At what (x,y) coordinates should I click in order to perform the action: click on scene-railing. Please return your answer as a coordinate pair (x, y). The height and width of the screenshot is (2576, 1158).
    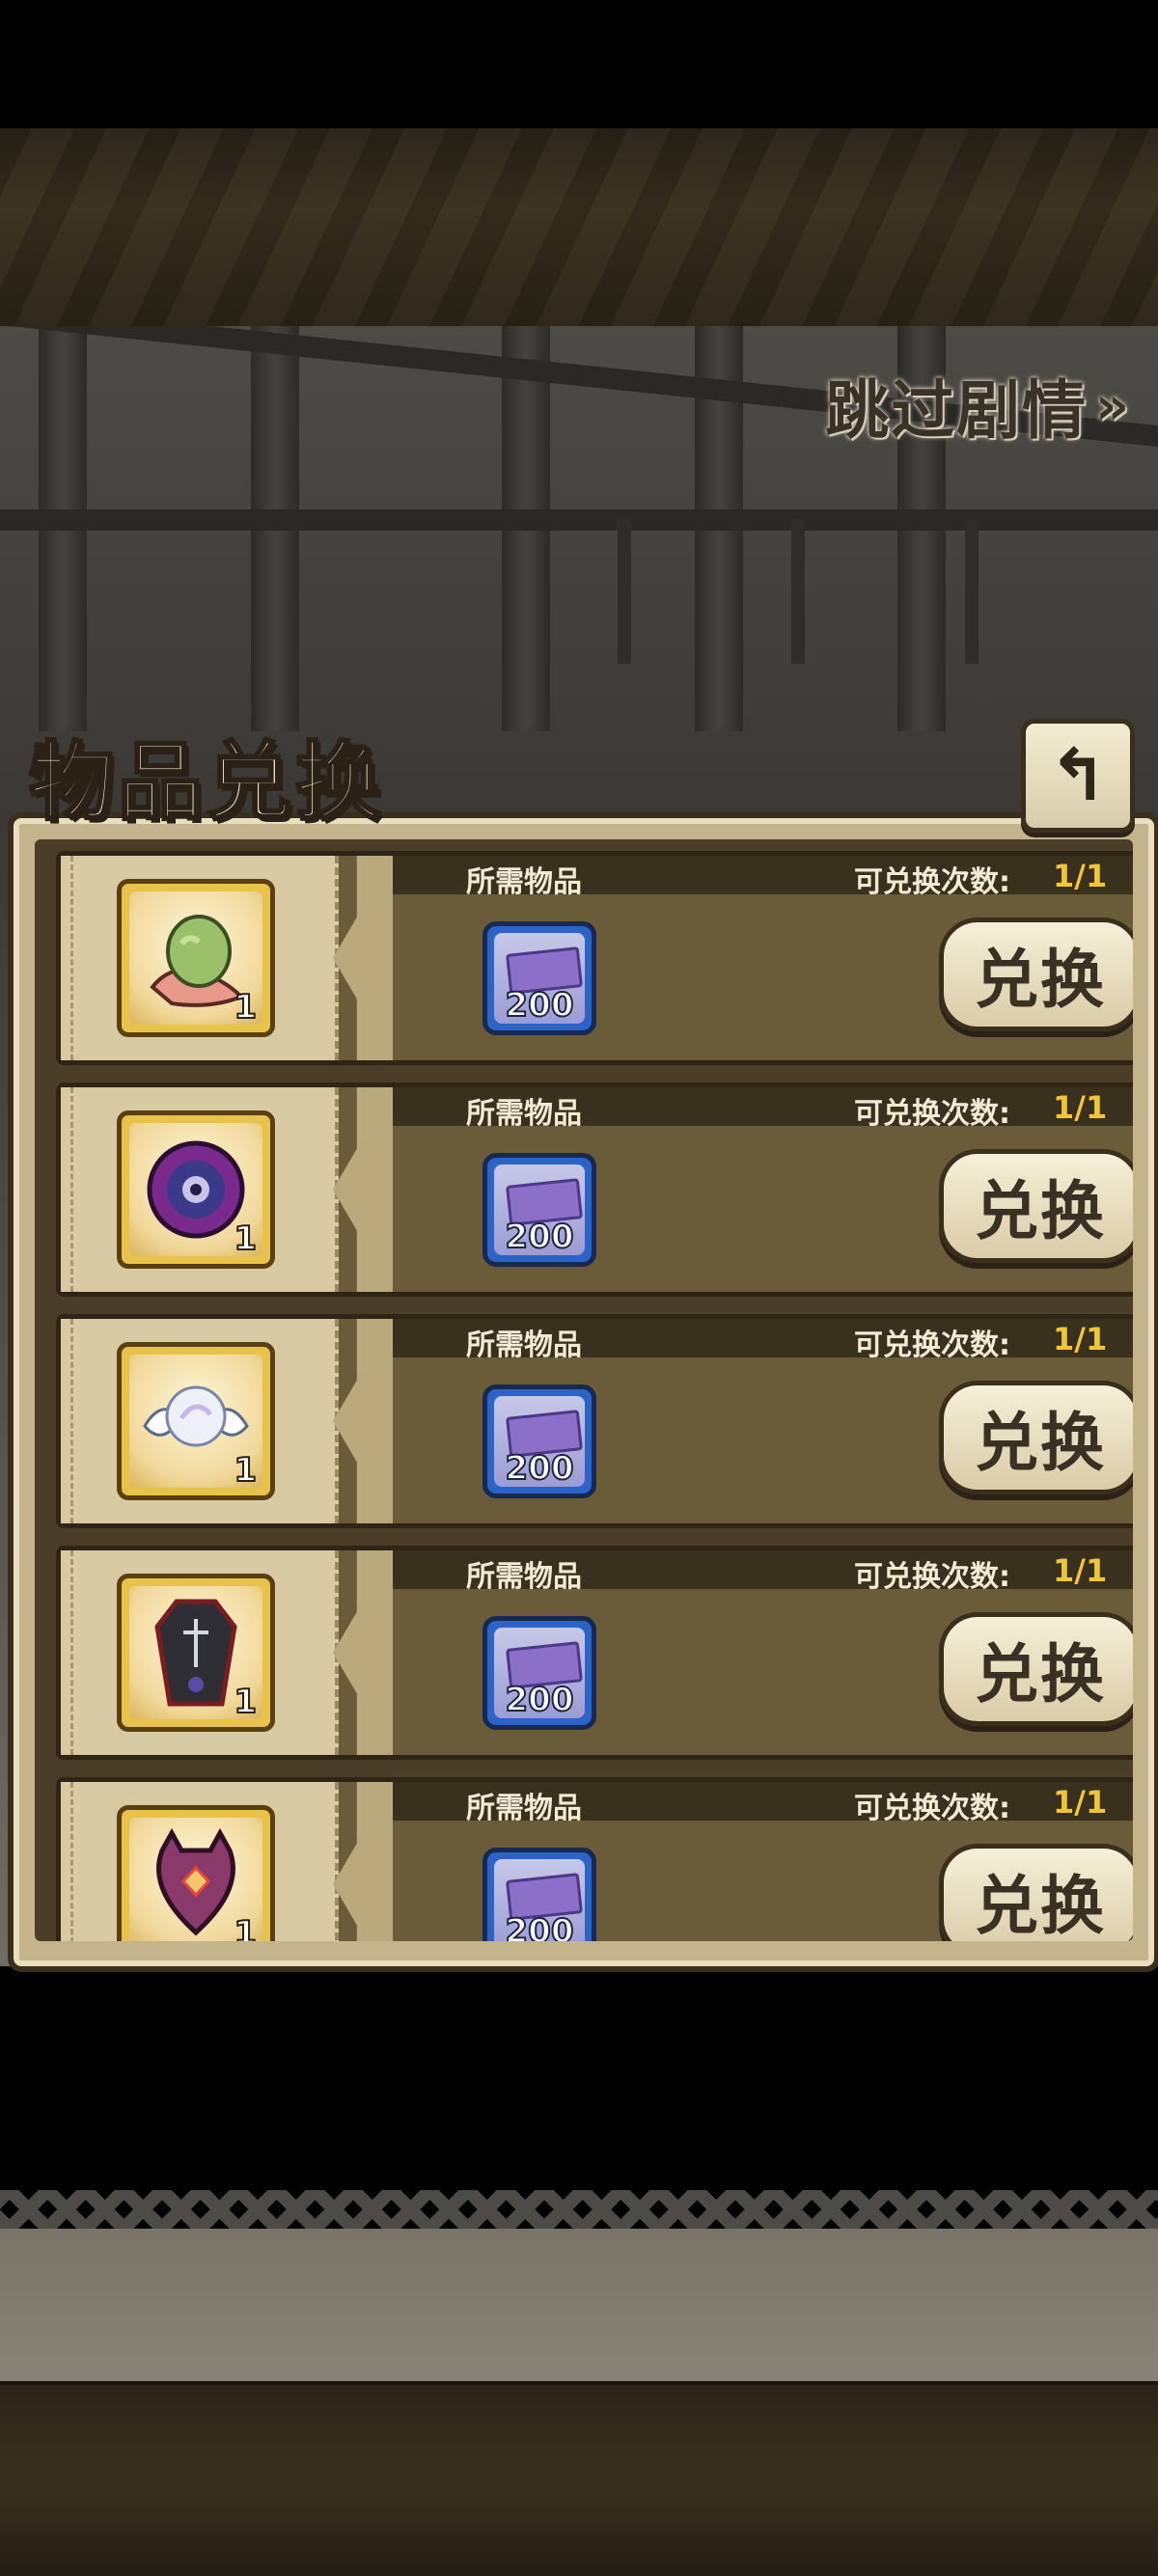
    Looking at the image, I should click on (579, 520).